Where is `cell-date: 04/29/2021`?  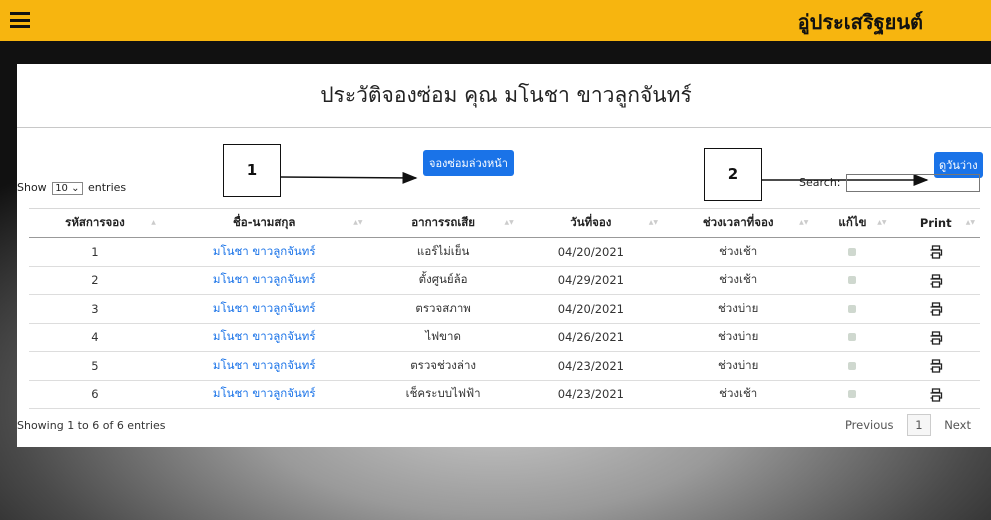
cell-date: 04/29/2021 is located at coordinates (590, 280).